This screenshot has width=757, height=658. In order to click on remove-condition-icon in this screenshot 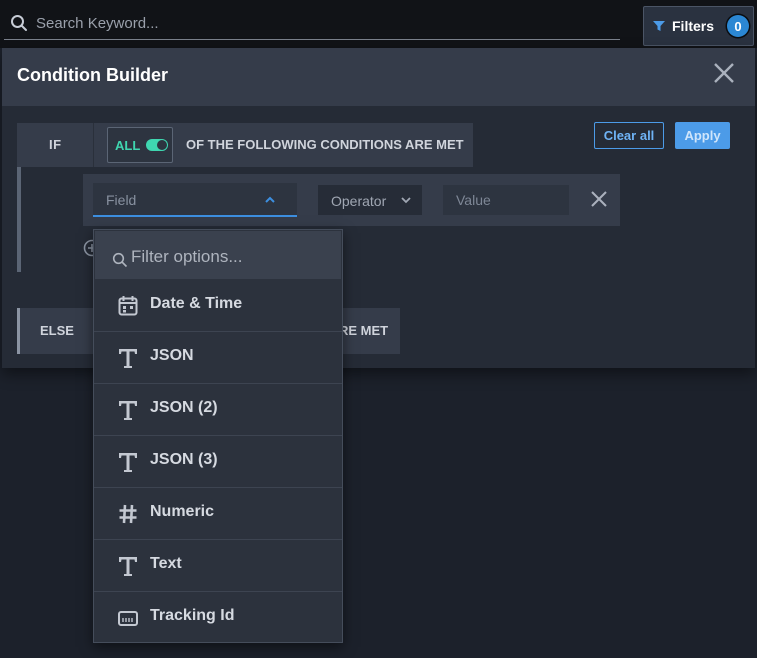, I will do `click(599, 199)`.